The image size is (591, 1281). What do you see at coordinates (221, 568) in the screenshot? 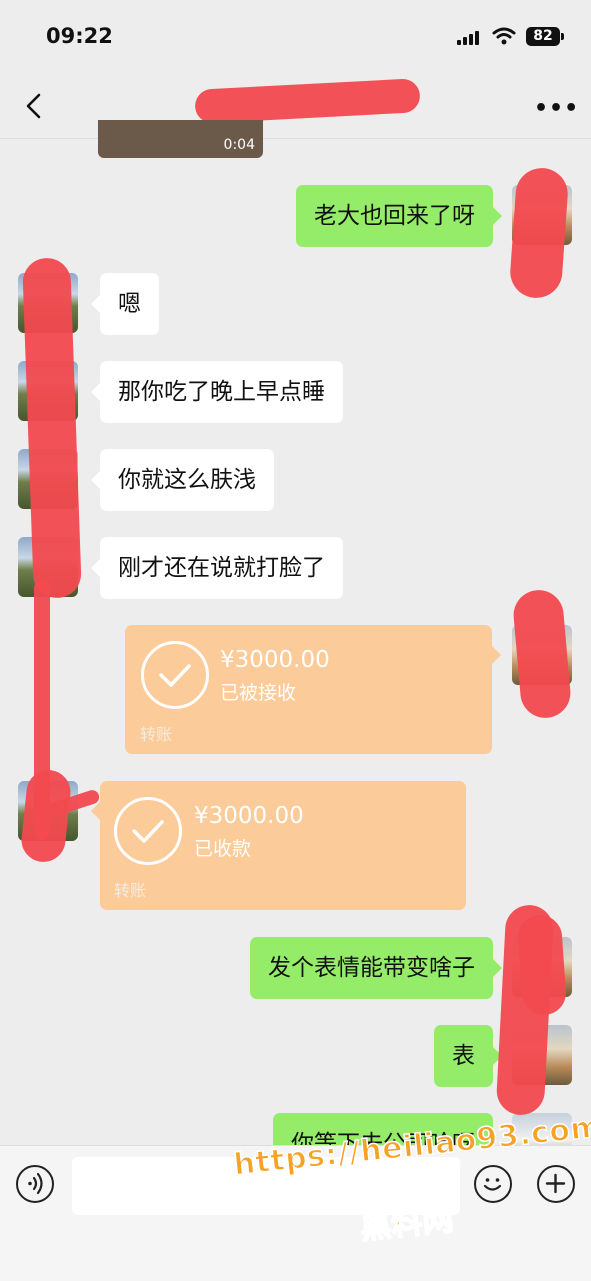
I see `message-bubble: 刚才还在说就打脸了` at bounding box center [221, 568].